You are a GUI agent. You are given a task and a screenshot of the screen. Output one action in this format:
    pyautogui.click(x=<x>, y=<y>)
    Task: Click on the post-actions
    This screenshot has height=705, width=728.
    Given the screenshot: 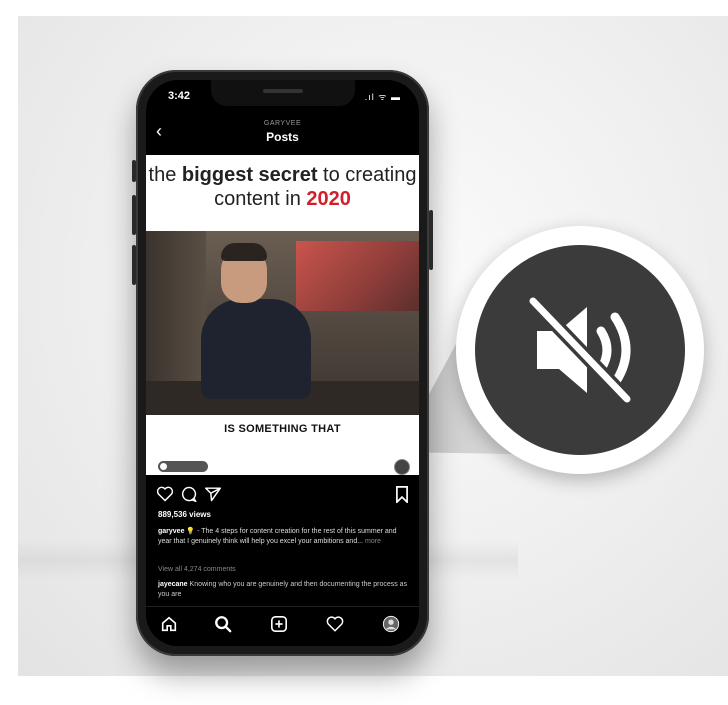 What is the action you would take?
    pyautogui.click(x=282, y=495)
    